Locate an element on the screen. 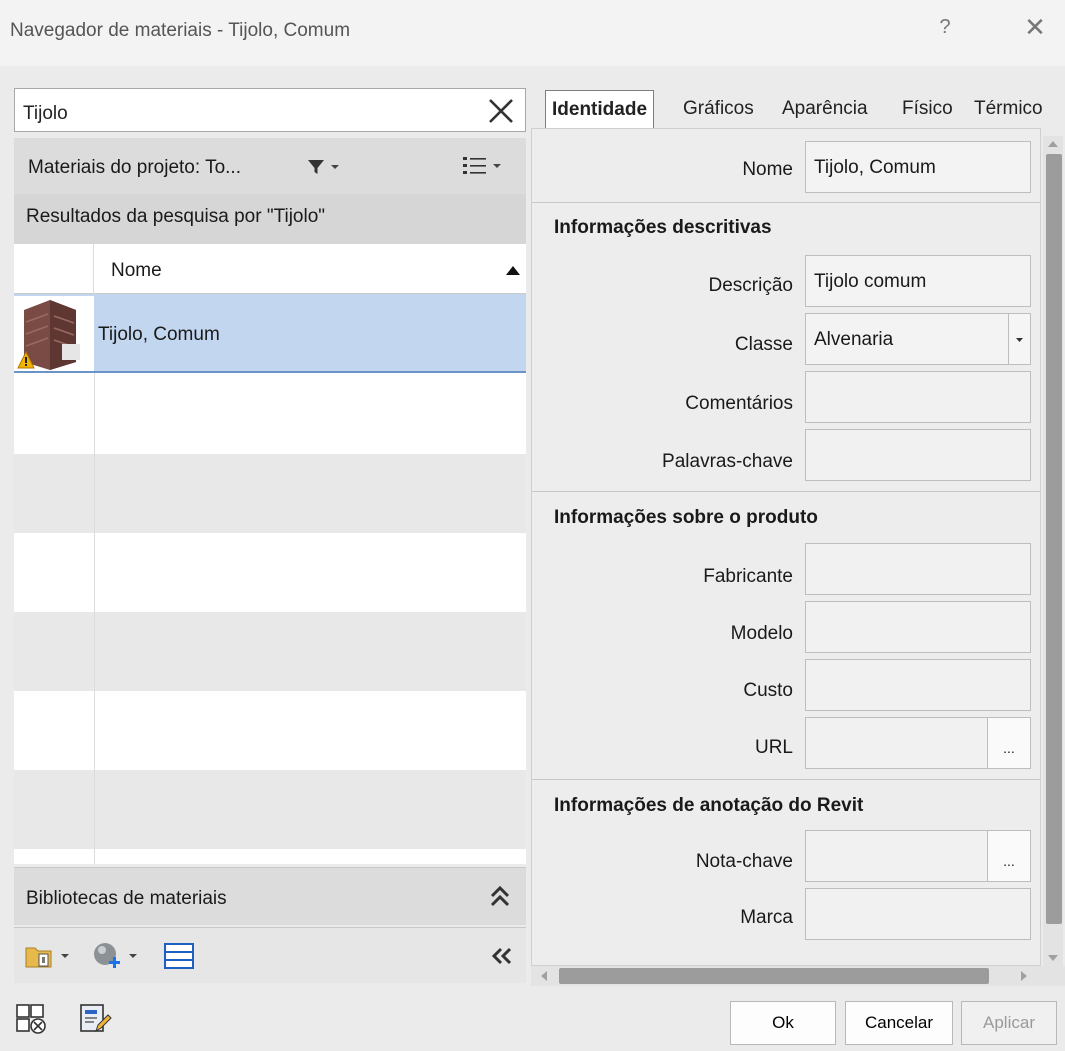 The image size is (1065, 1051). comments-label: Comentários is located at coordinates (739, 403).